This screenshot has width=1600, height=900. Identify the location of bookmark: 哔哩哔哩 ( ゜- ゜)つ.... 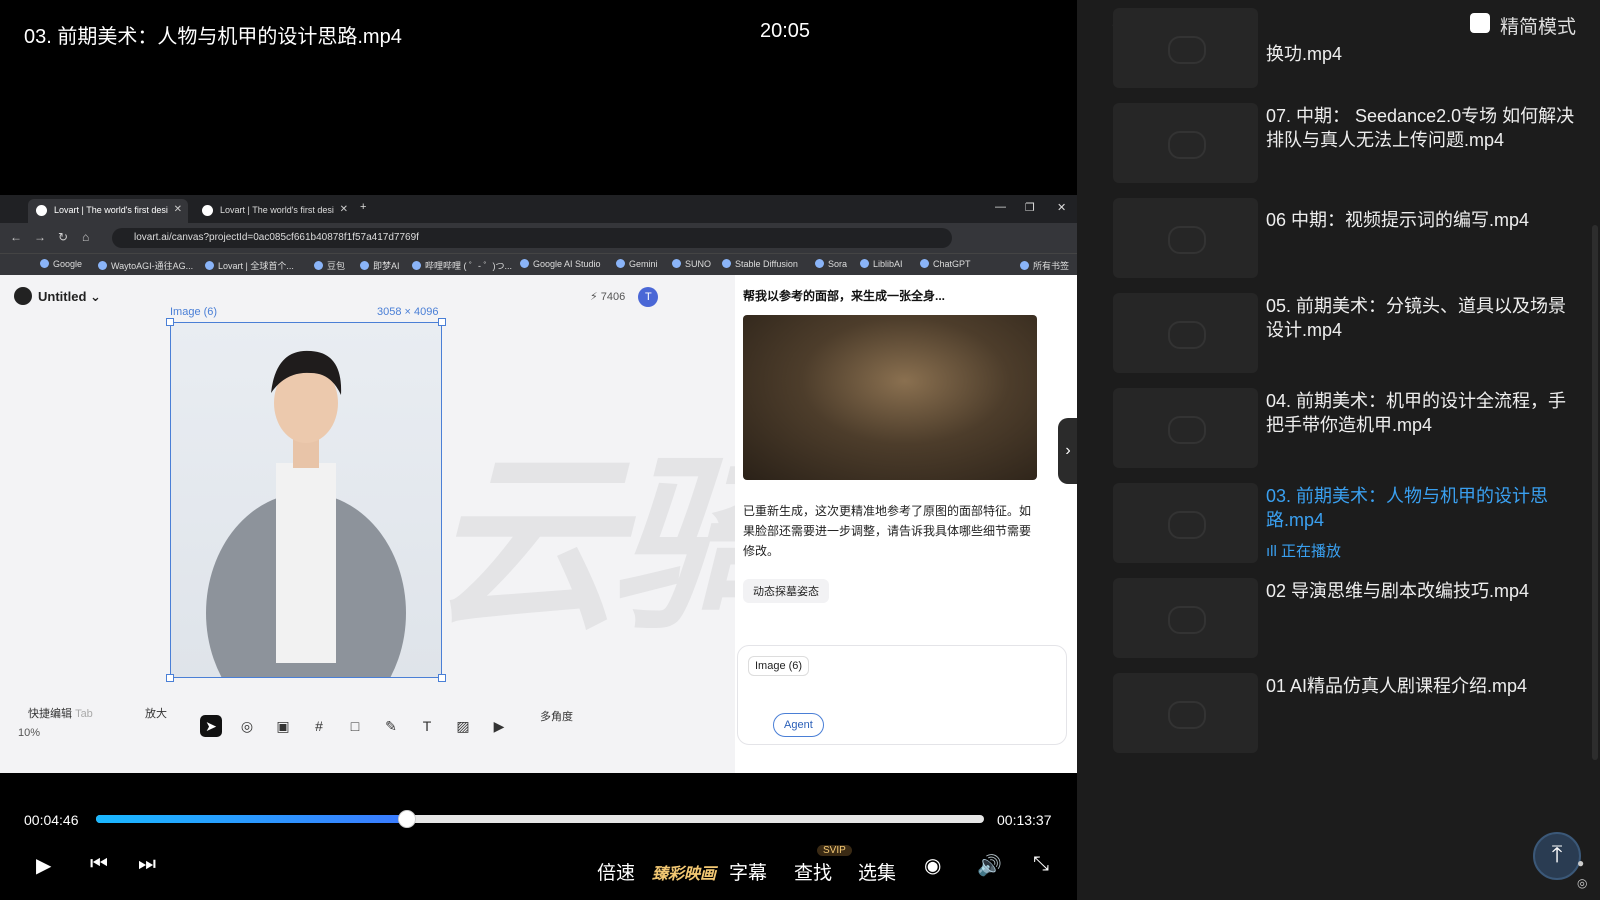
(462, 265).